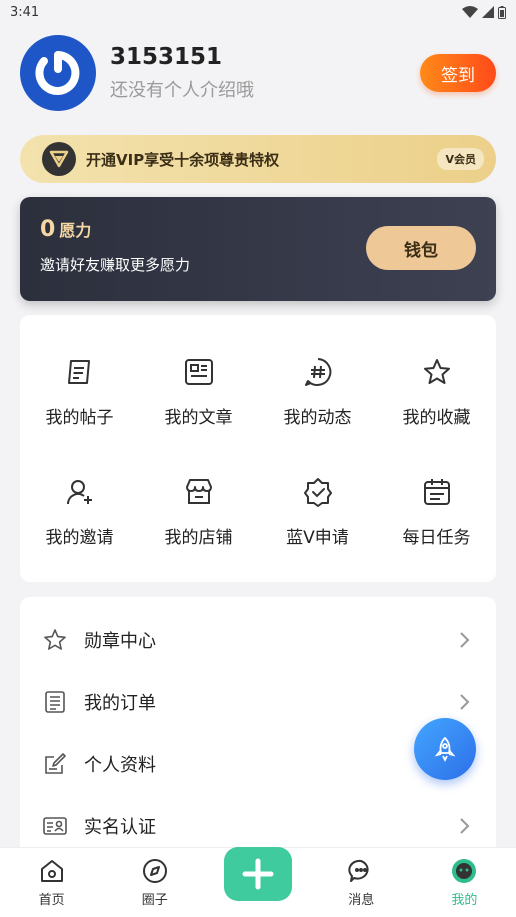 The image size is (516, 917). Describe the element at coordinates (258, 702) in the screenshot. I see `menu-item-orders: 我的订单` at that location.